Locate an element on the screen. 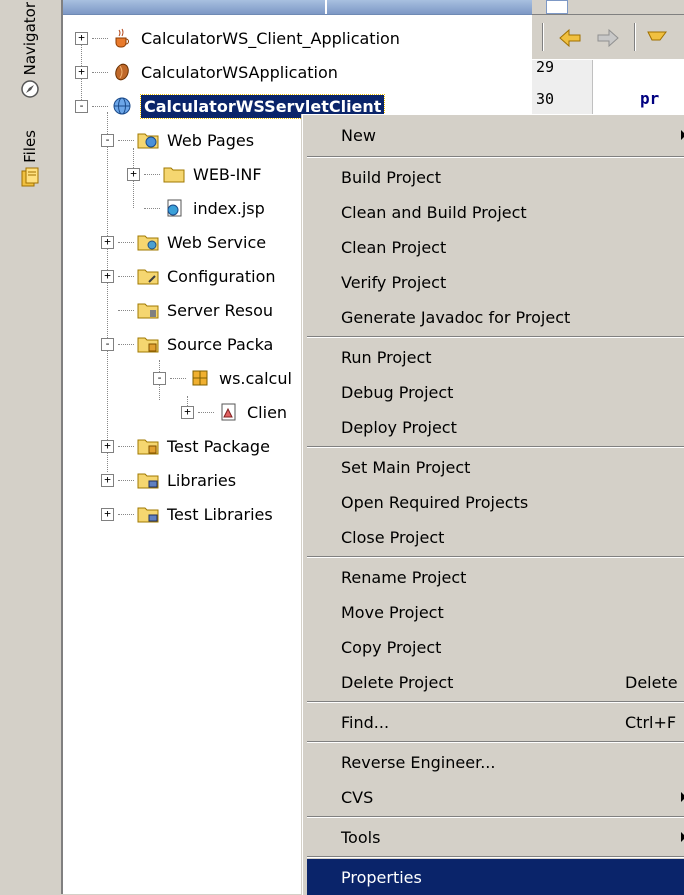  menu-item-generate-javadoc: Generate Javadoc for Project is located at coordinates (495, 317).